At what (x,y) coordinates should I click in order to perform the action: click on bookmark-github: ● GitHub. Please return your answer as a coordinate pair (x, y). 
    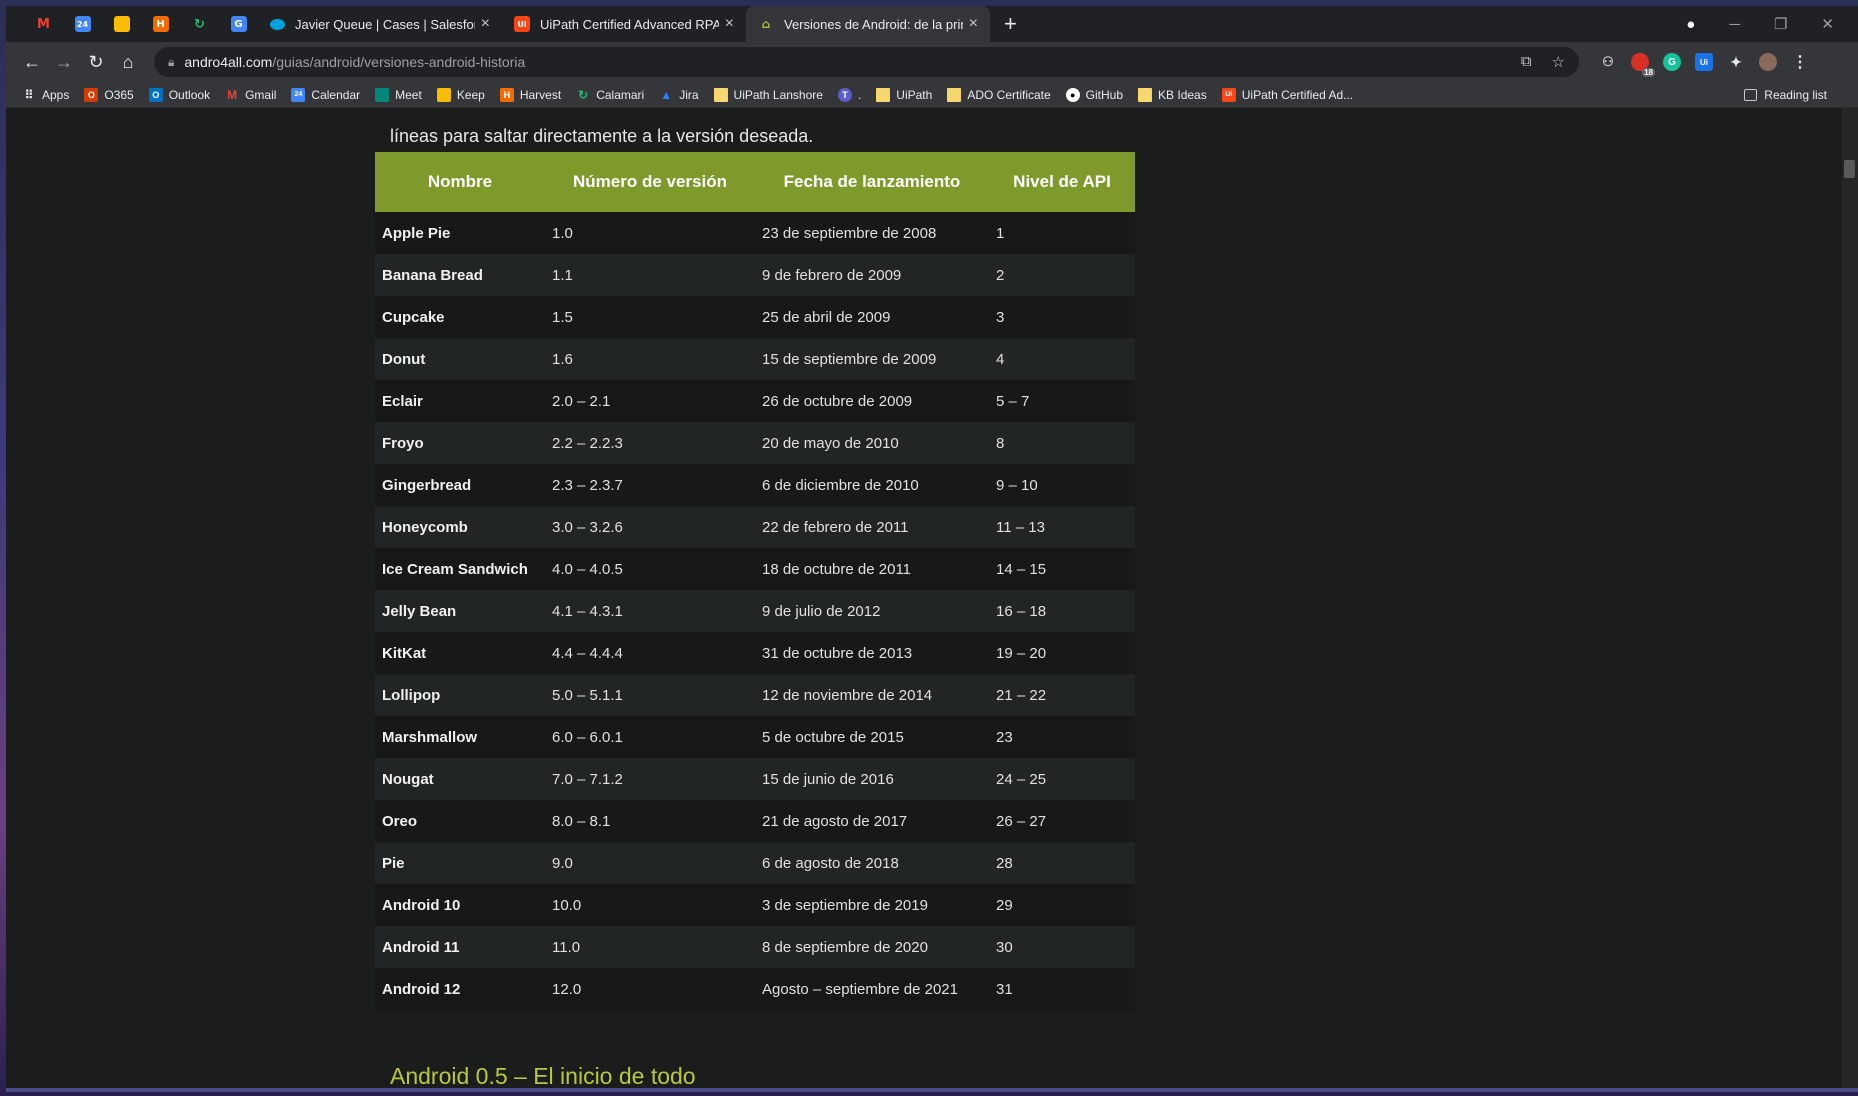
    Looking at the image, I should click on (1094, 94).